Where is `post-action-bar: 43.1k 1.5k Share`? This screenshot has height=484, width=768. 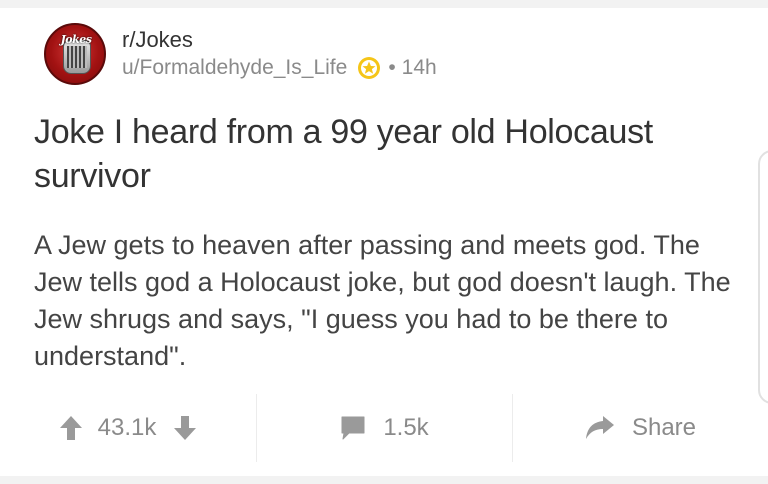
post-action-bar: 43.1k 1.5k Share is located at coordinates (384, 428).